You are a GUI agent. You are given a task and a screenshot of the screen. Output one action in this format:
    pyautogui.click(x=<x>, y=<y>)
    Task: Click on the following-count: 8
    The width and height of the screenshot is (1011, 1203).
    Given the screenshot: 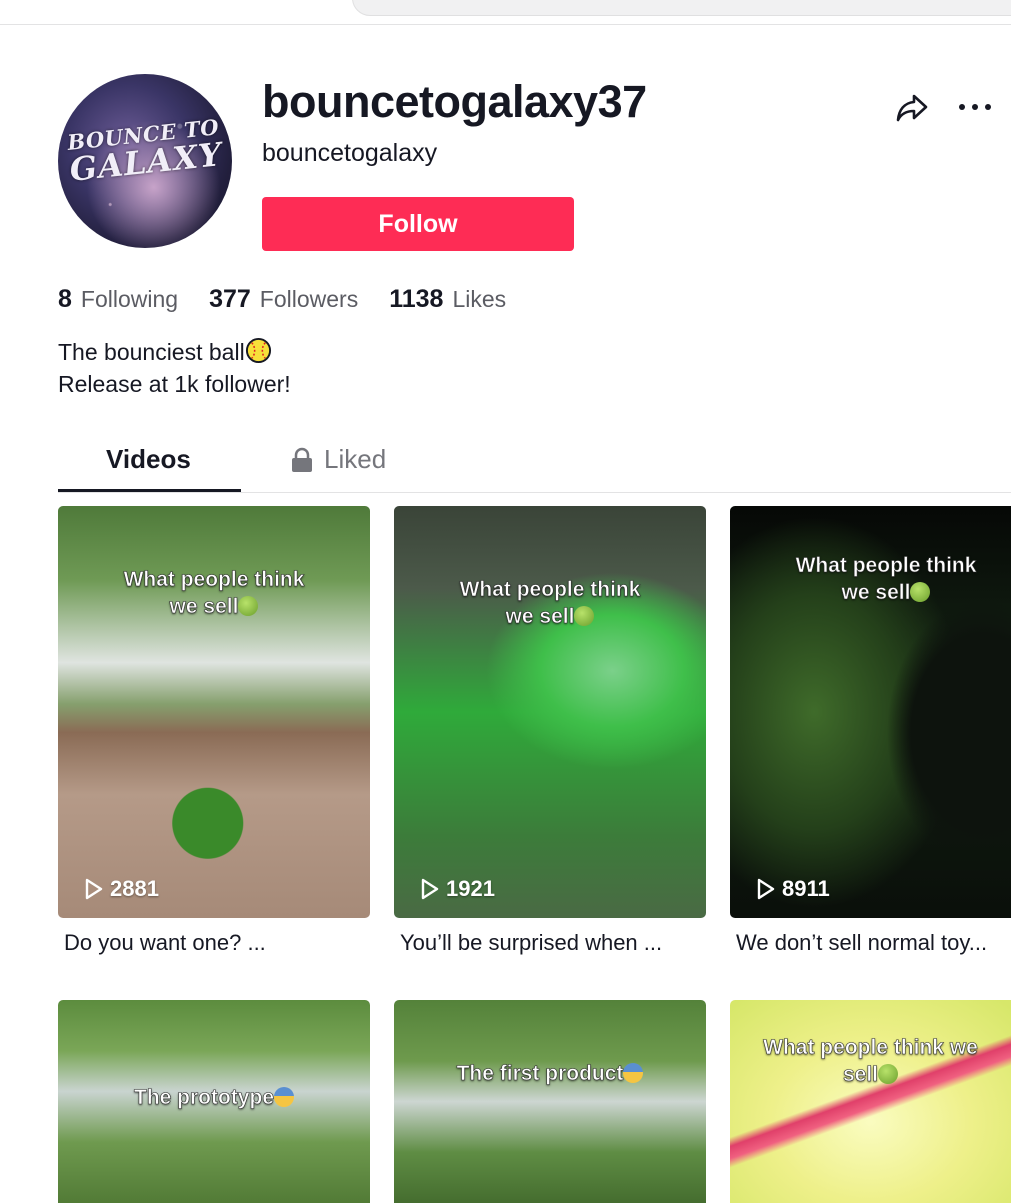 What is the action you would take?
    pyautogui.click(x=65, y=299)
    